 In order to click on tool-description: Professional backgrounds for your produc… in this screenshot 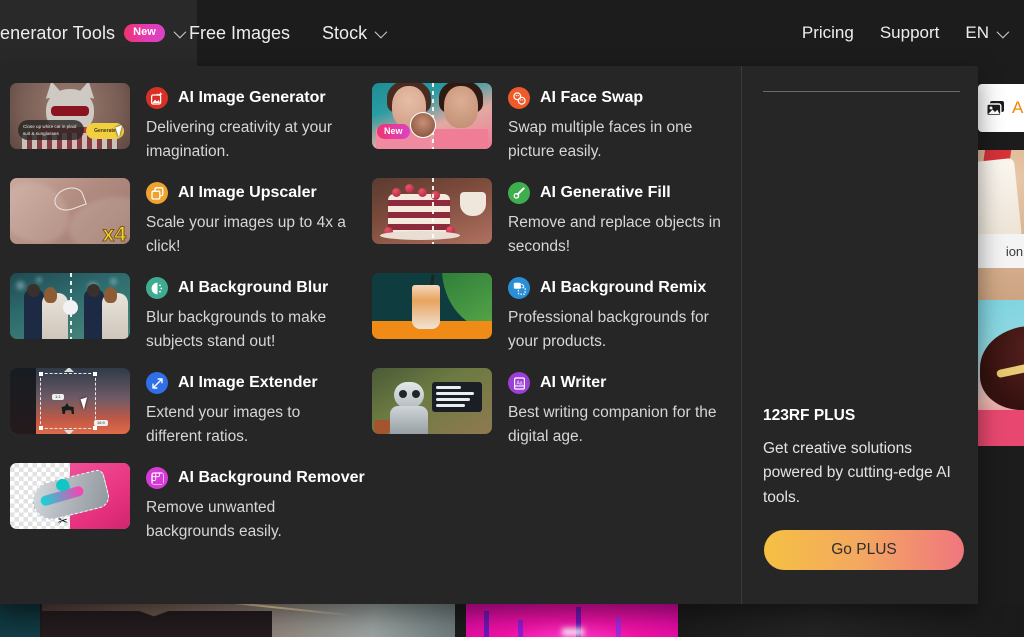, I will do `click(608, 330)`.